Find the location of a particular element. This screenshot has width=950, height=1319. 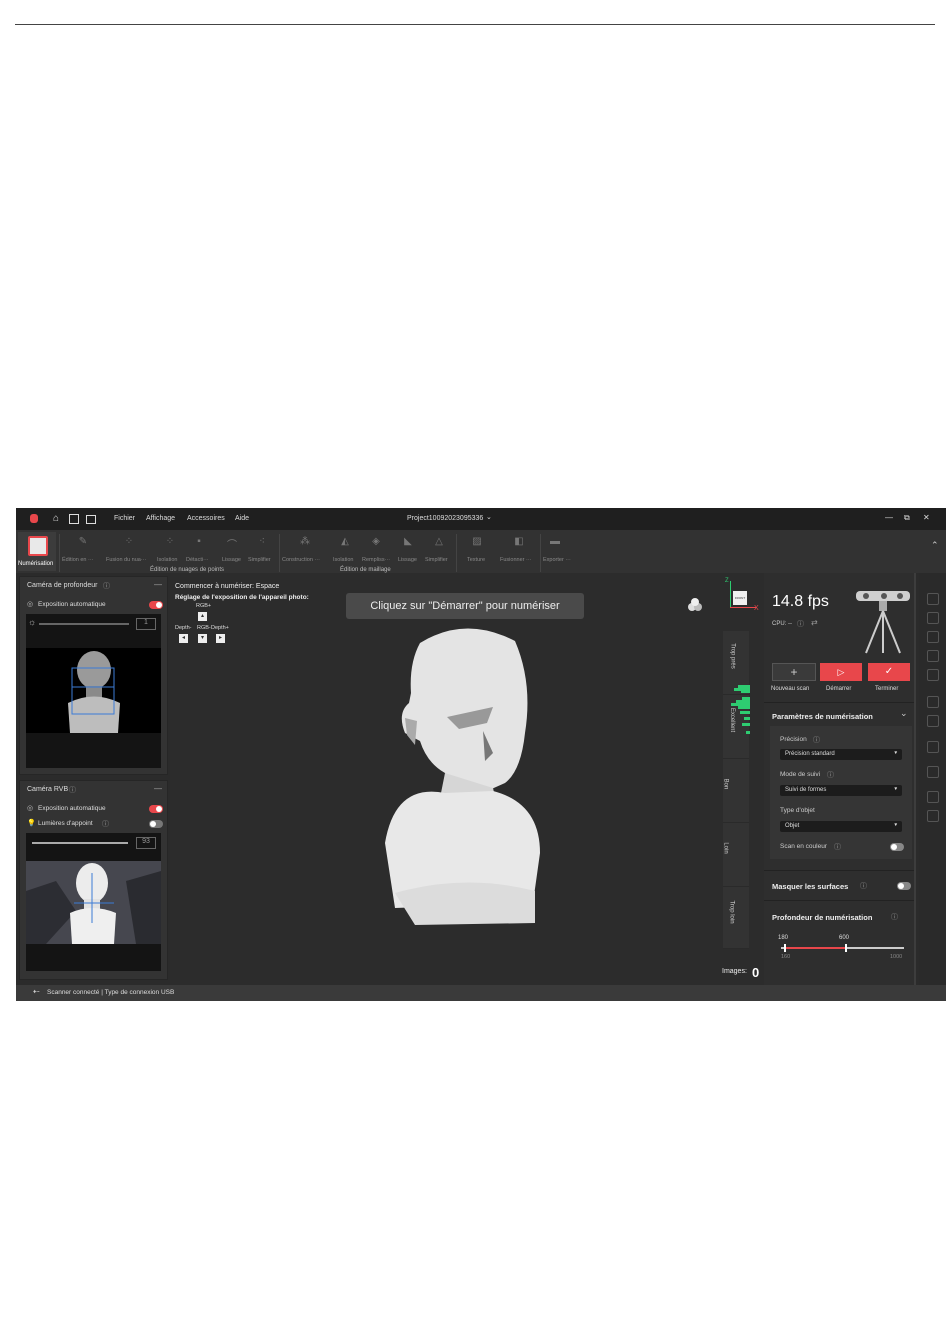

ribbon-isolation: Isolation is located at coordinates (167, 560).